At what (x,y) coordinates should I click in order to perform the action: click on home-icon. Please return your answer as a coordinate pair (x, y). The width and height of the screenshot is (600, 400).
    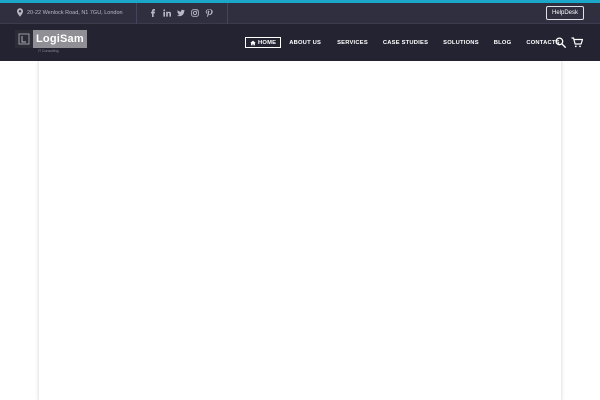
    Looking at the image, I should click on (253, 42).